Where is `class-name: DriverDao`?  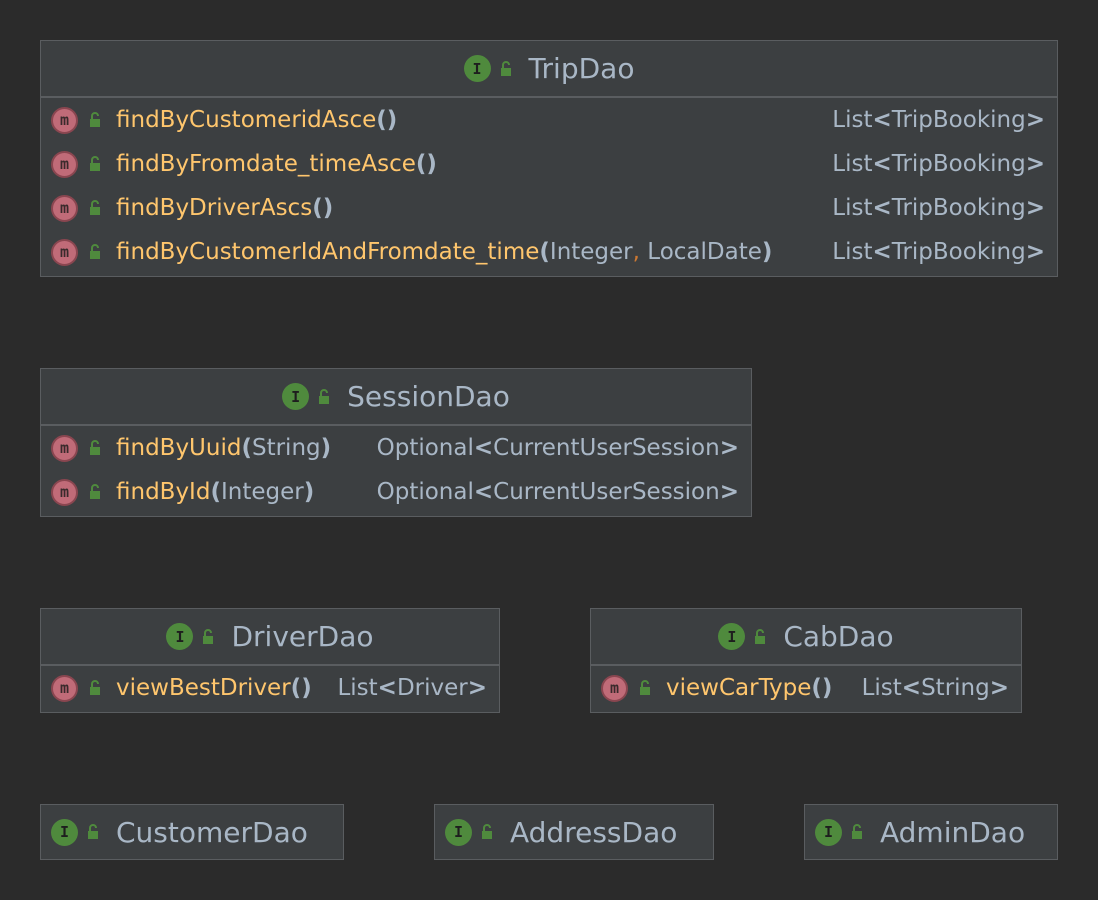 class-name: DriverDao is located at coordinates (302, 636).